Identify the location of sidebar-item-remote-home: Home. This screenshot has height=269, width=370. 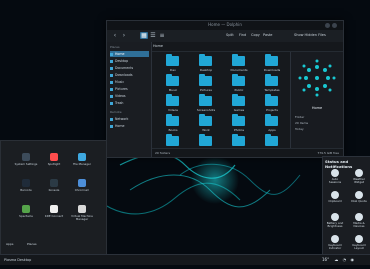
(129, 126).